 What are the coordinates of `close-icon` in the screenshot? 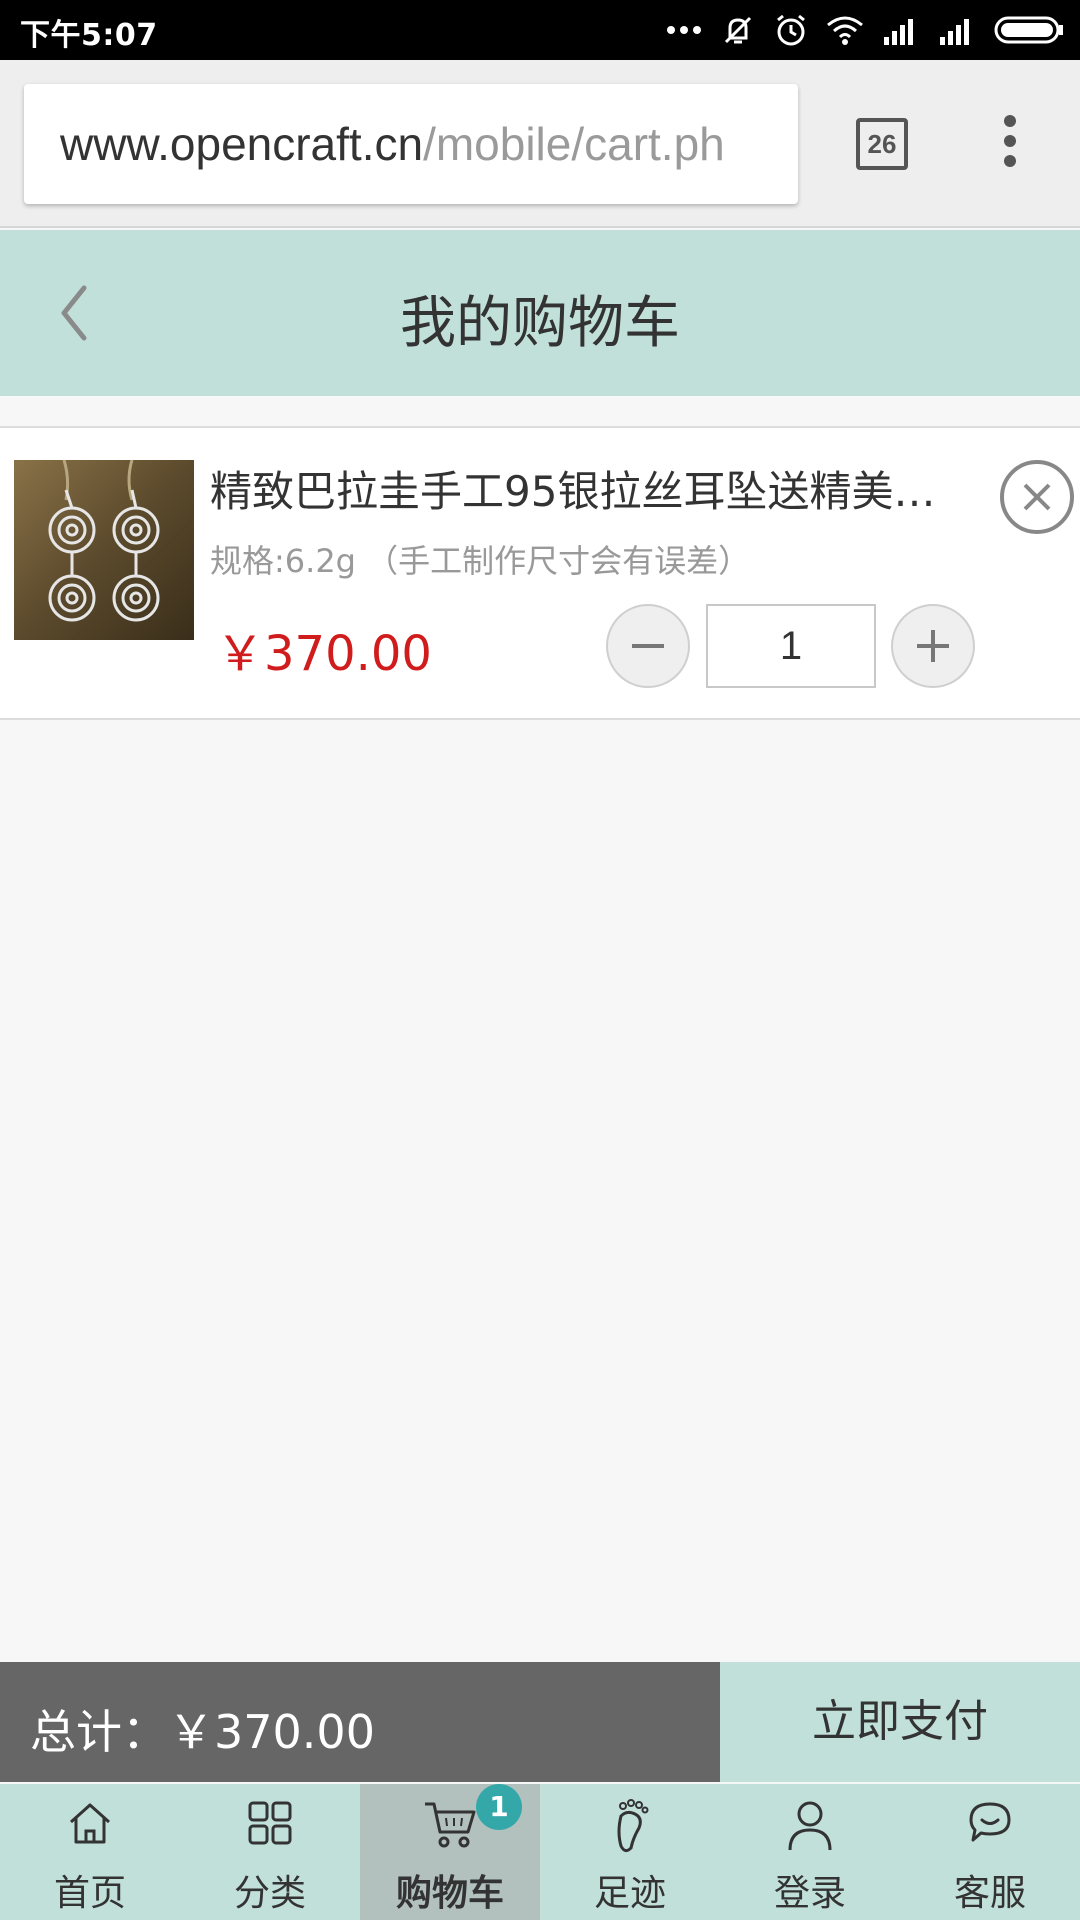 It's located at (1037, 497).